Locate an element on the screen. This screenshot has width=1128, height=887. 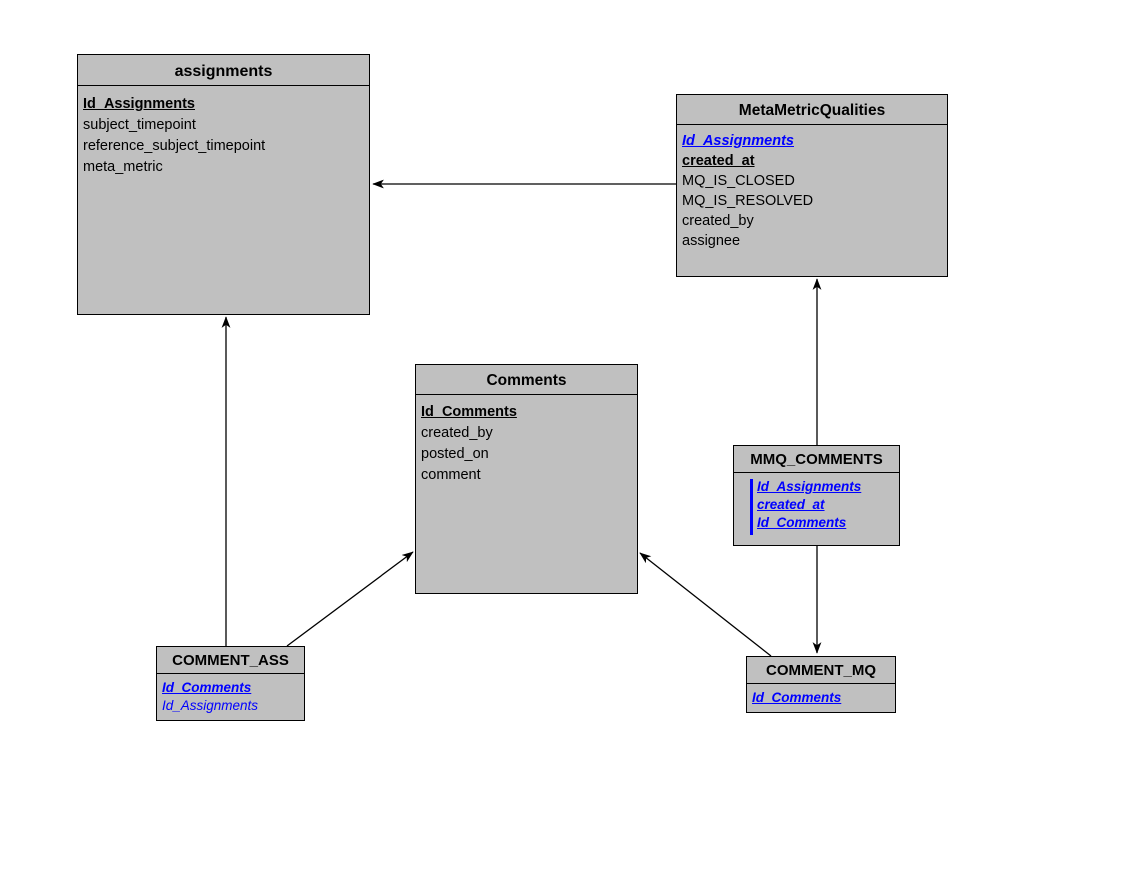
field-reference-subject-timepoint: reference_subject_timepoint is located at coordinates (174, 146).